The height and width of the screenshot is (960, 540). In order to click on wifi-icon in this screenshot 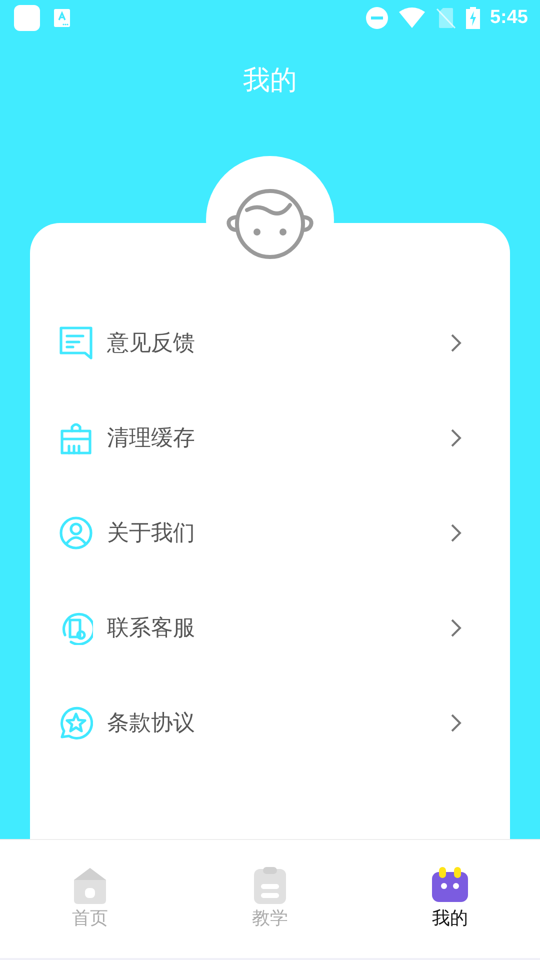, I will do `click(412, 18)`.